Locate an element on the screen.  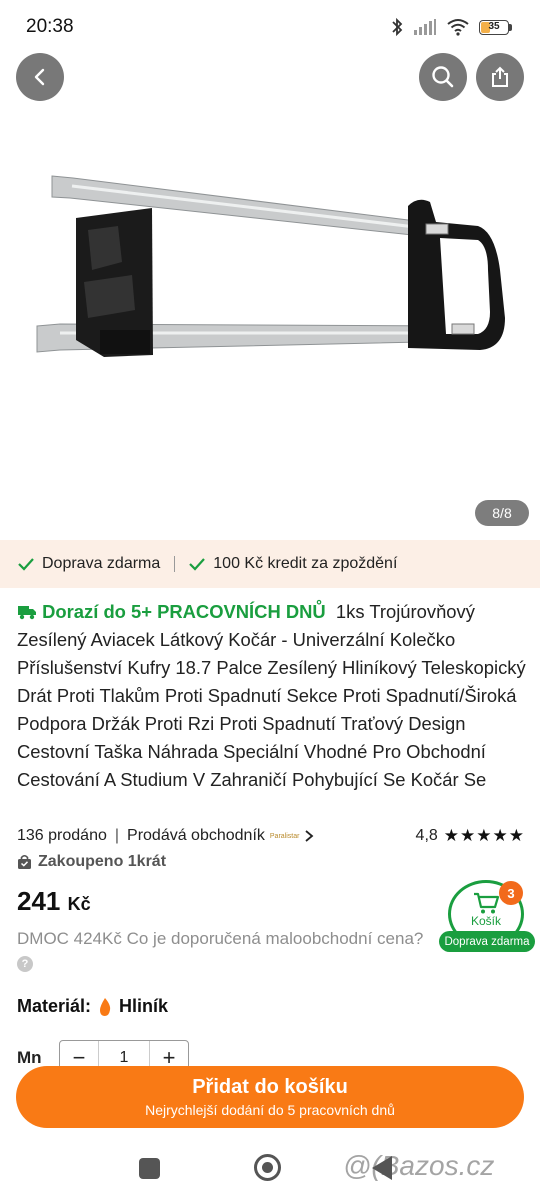
rating: 4,8 ★★★★★ is located at coordinates (470, 836).